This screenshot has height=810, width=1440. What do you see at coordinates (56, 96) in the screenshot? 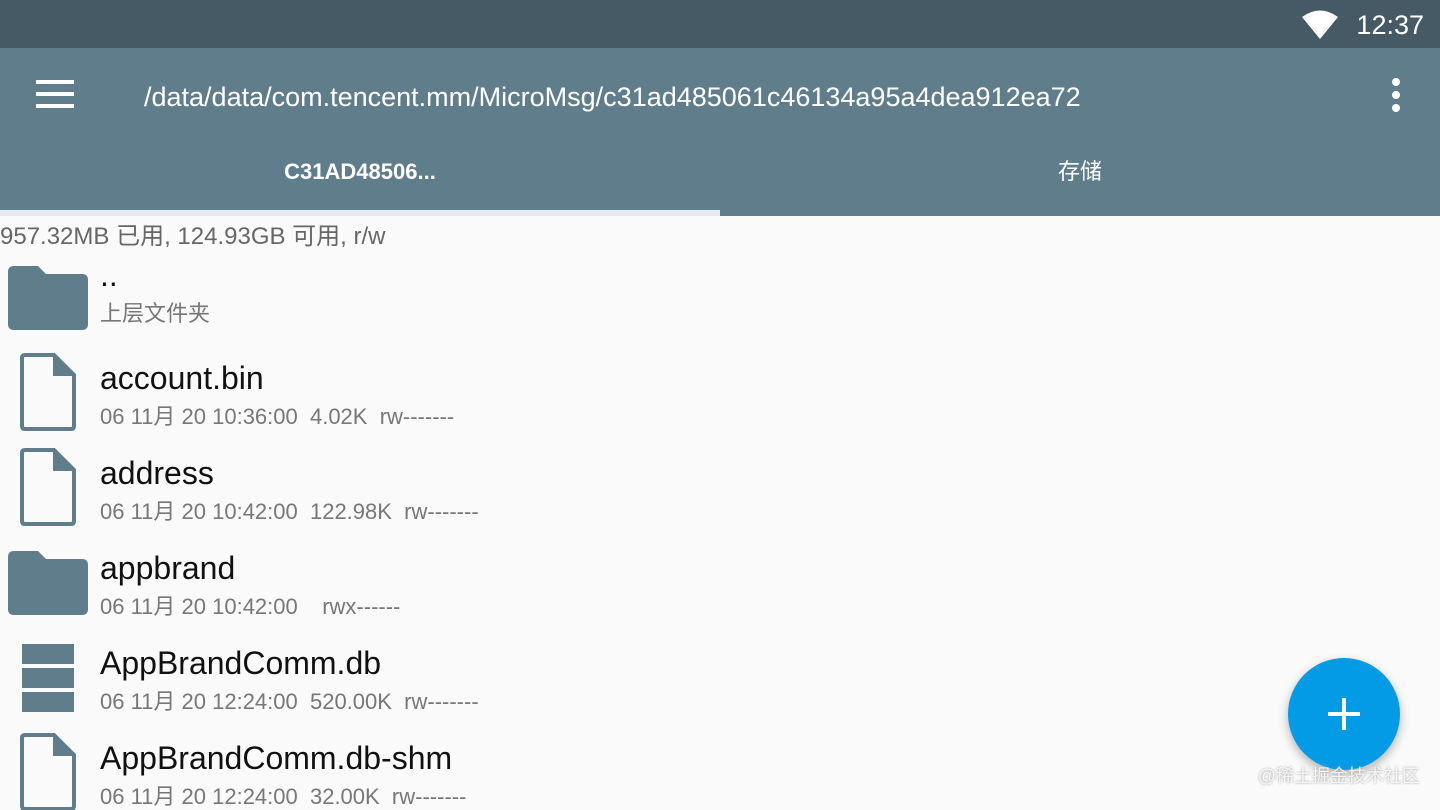
I see `hamburger-icon` at bounding box center [56, 96].